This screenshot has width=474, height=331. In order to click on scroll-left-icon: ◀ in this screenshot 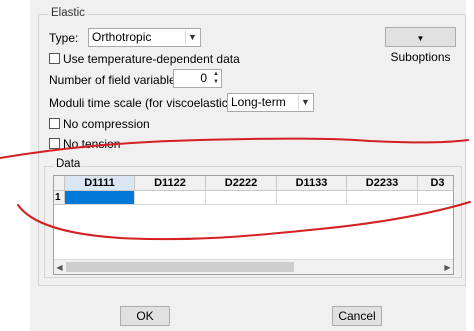, I will do `click(59, 267)`.